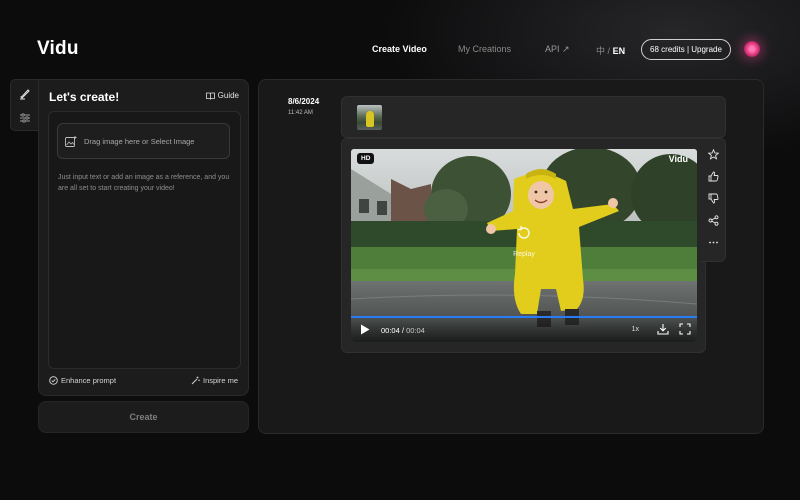 The width and height of the screenshot is (800, 500). I want to click on book-icon, so click(210, 96).